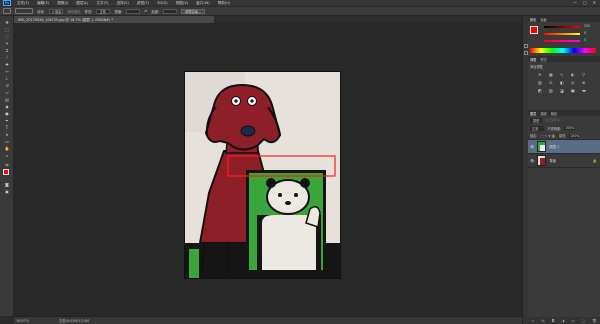 The width and height of the screenshot is (600, 324). What do you see at coordinates (564, 161) in the screenshot?
I see `layer-row: 👁 背景 🔒` at bounding box center [564, 161].